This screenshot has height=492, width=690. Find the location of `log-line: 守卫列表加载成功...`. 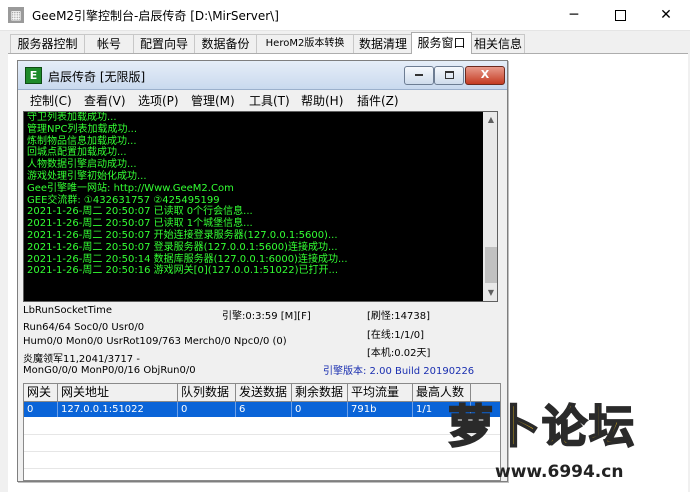

log-line: 守卫列表加载成功... is located at coordinates (72, 117).